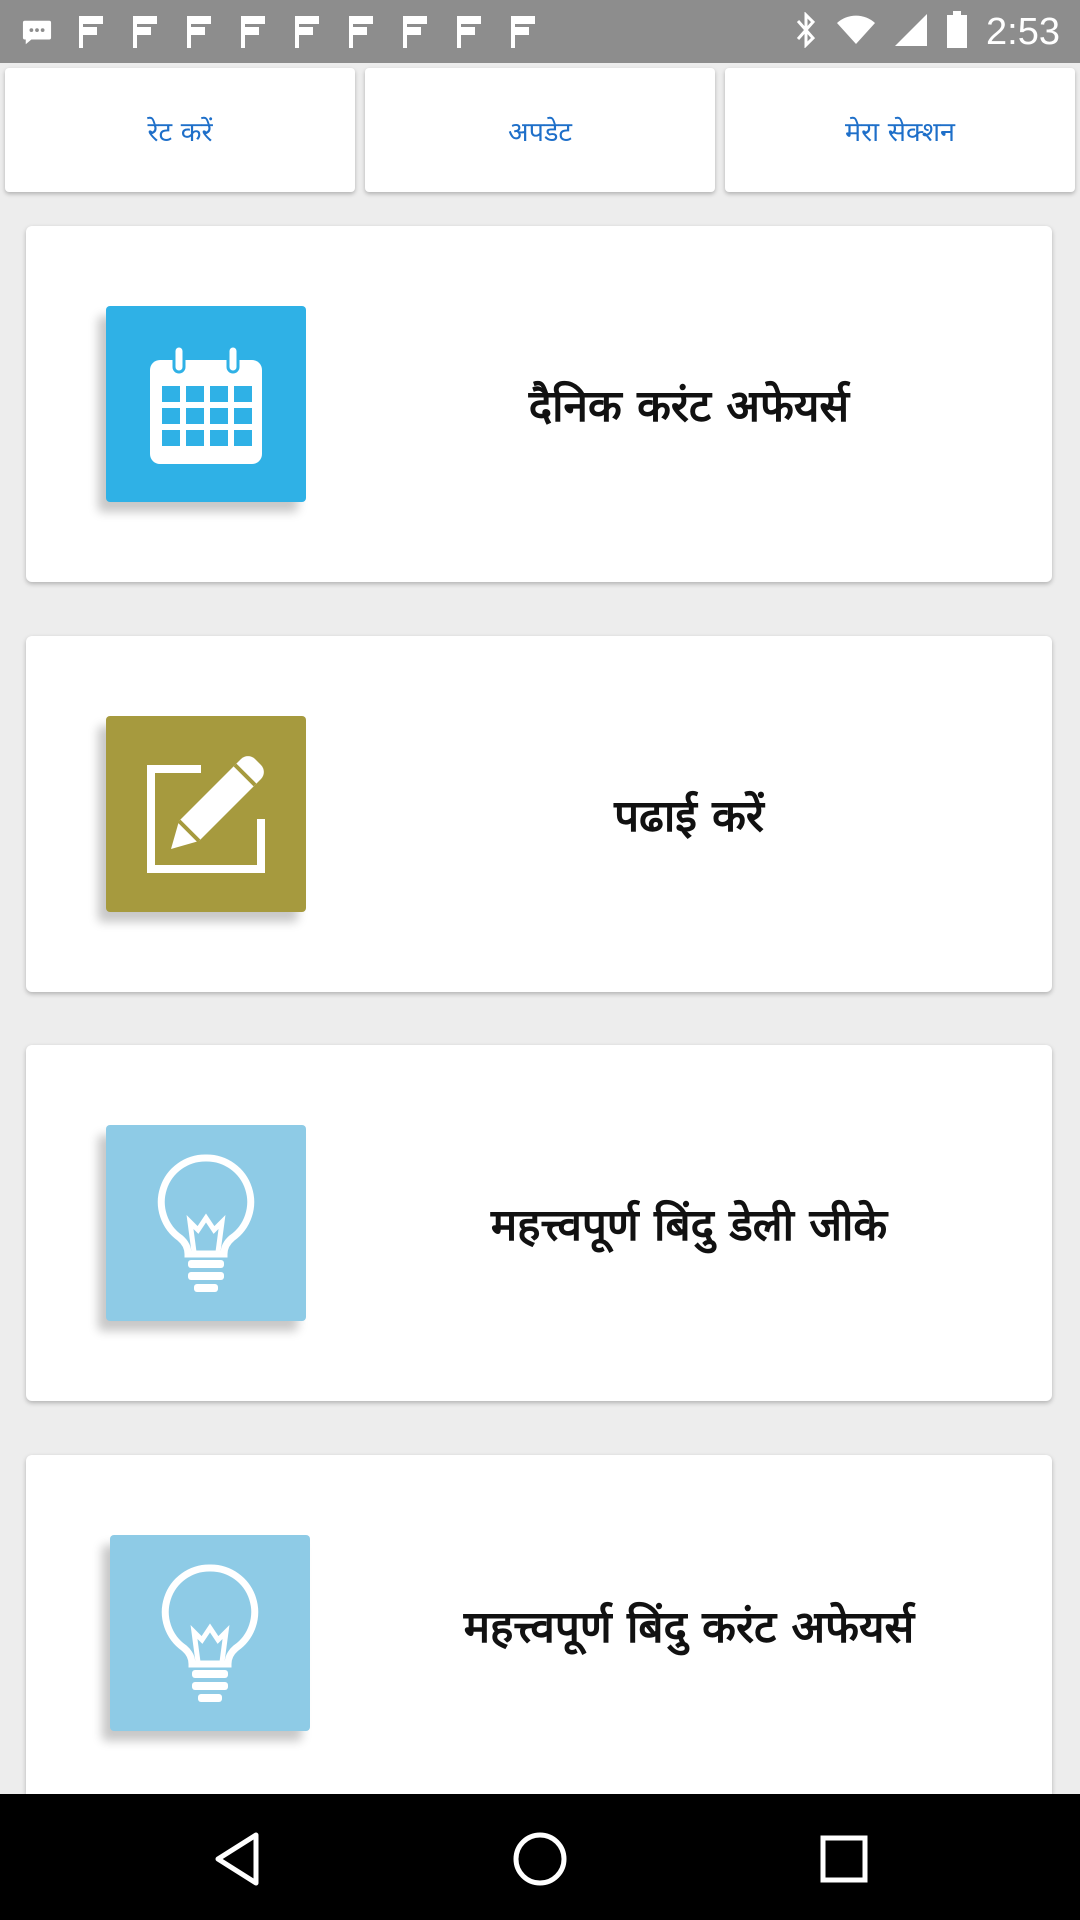 Image resolution: width=1080 pixels, height=1920 pixels. Describe the element at coordinates (806, 31) in the screenshot. I see `bluetooth-icon` at that location.